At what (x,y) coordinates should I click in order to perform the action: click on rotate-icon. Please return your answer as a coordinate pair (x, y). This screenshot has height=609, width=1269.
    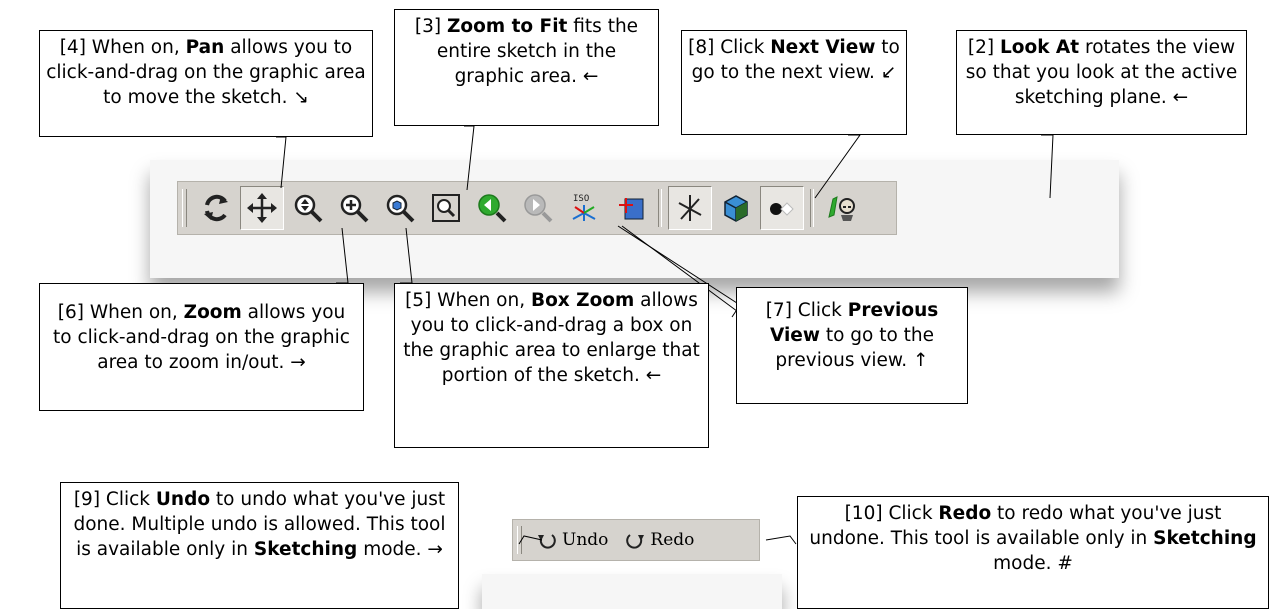
    Looking at the image, I should click on (216, 208).